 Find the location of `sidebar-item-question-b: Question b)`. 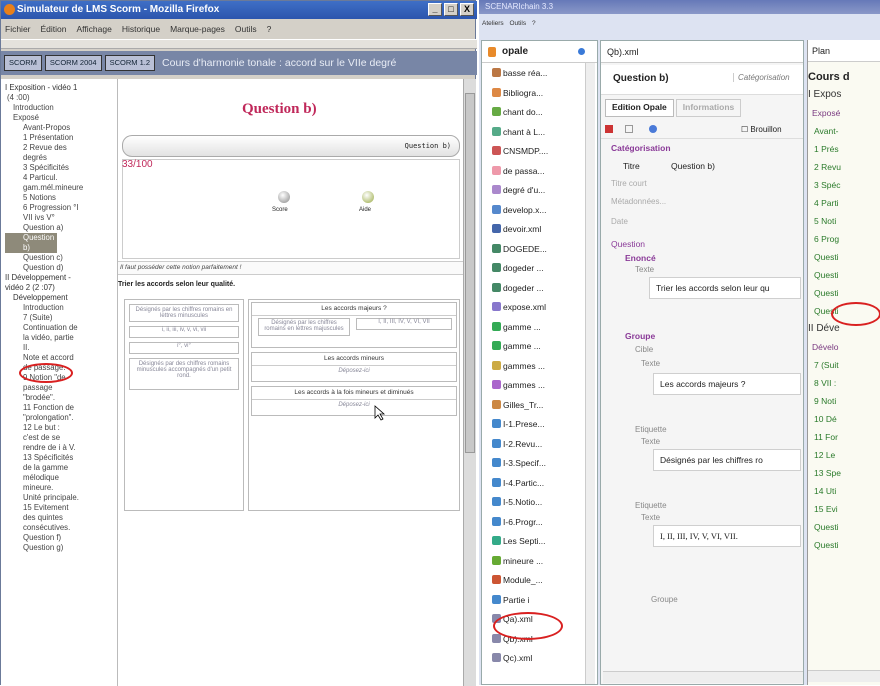

sidebar-item-question-b: Question b) is located at coordinates (31, 243).